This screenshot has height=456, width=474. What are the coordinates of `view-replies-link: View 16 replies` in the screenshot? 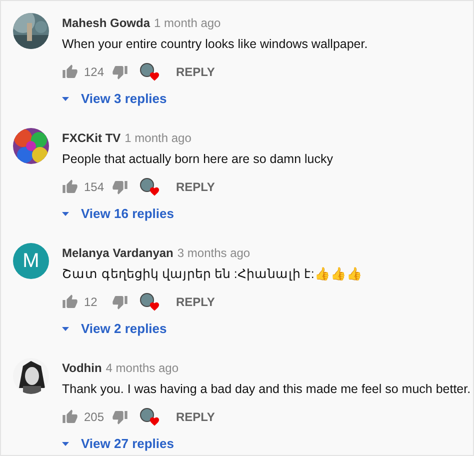 It's located at (127, 214).